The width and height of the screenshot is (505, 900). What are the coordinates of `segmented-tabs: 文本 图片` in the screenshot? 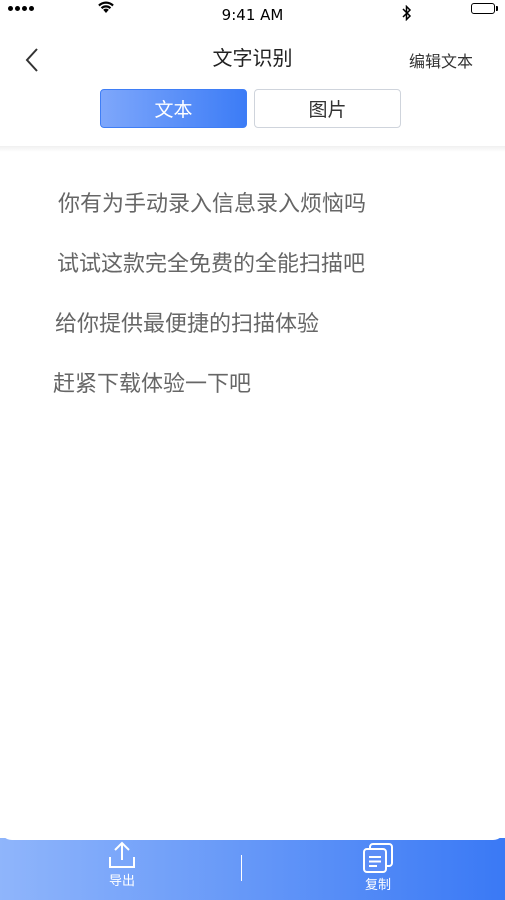 It's located at (250, 108).